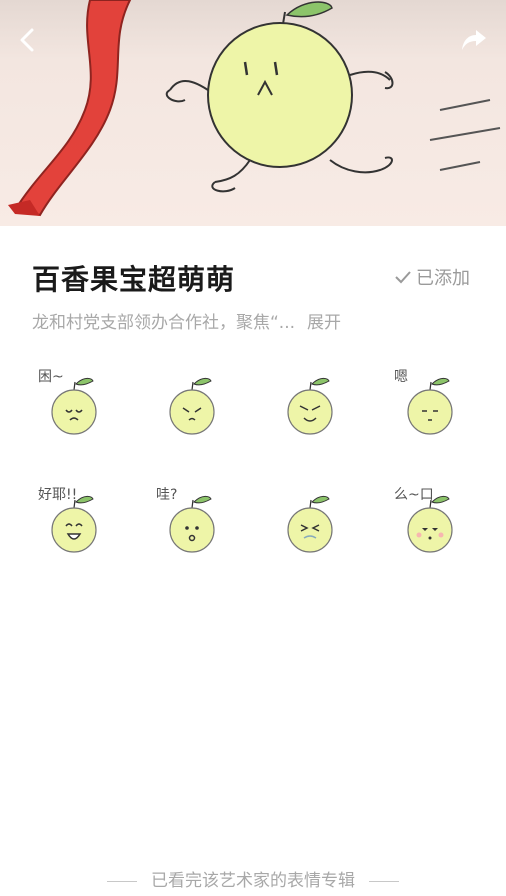 This screenshot has height=896, width=506. I want to click on sticker-item: 哇?, so click(191, 523).